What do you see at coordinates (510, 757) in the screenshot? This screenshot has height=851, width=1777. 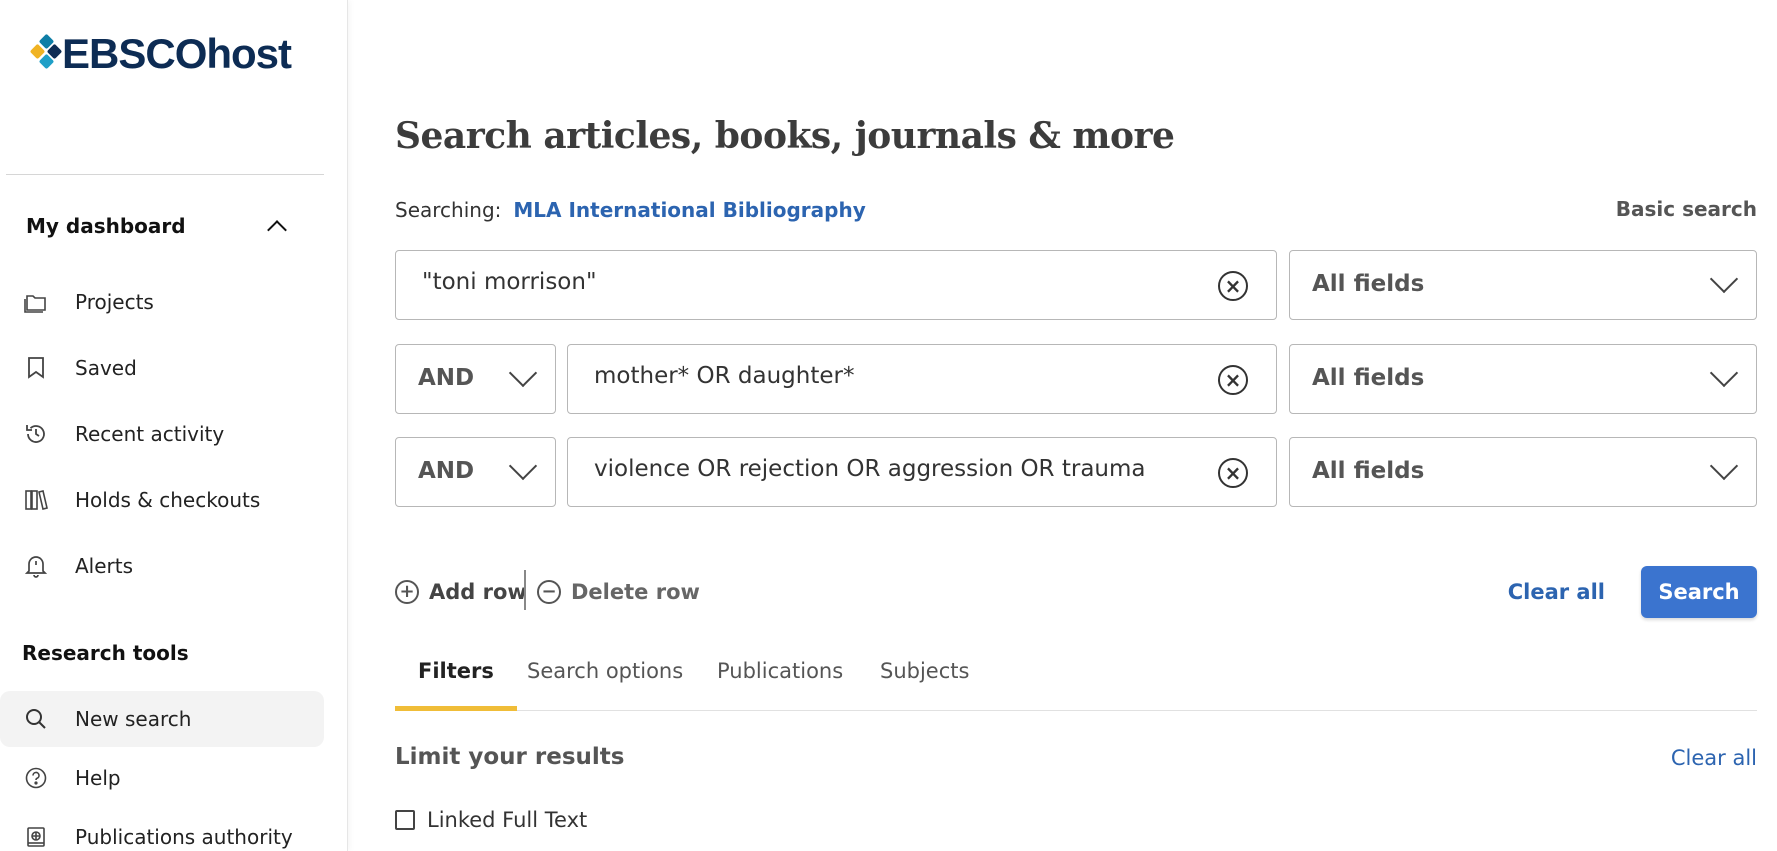 I see `limit-results-title: Limit your results` at bounding box center [510, 757].